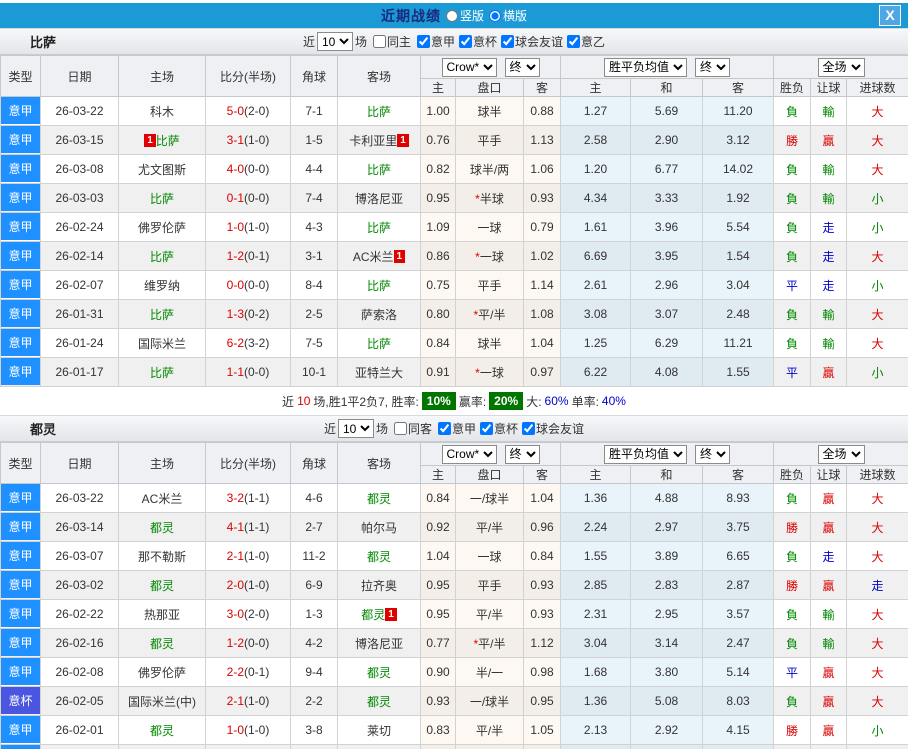  What do you see at coordinates (162, 111) in the screenshot?
I see `home-team: 科木` at bounding box center [162, 111].